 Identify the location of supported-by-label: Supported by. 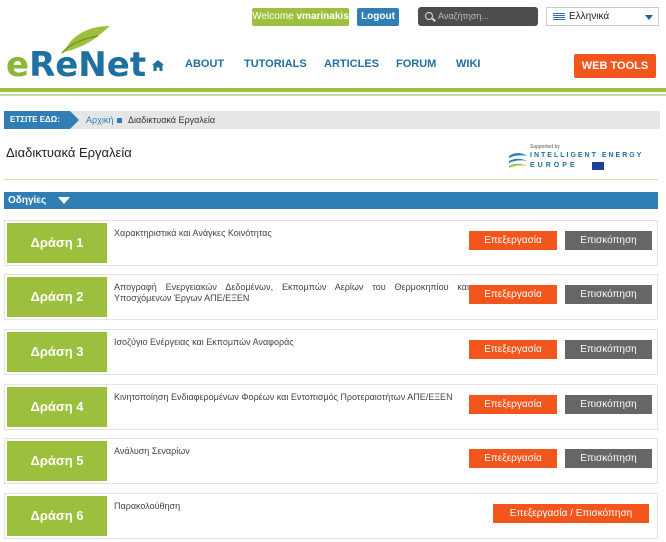
(545, 147).